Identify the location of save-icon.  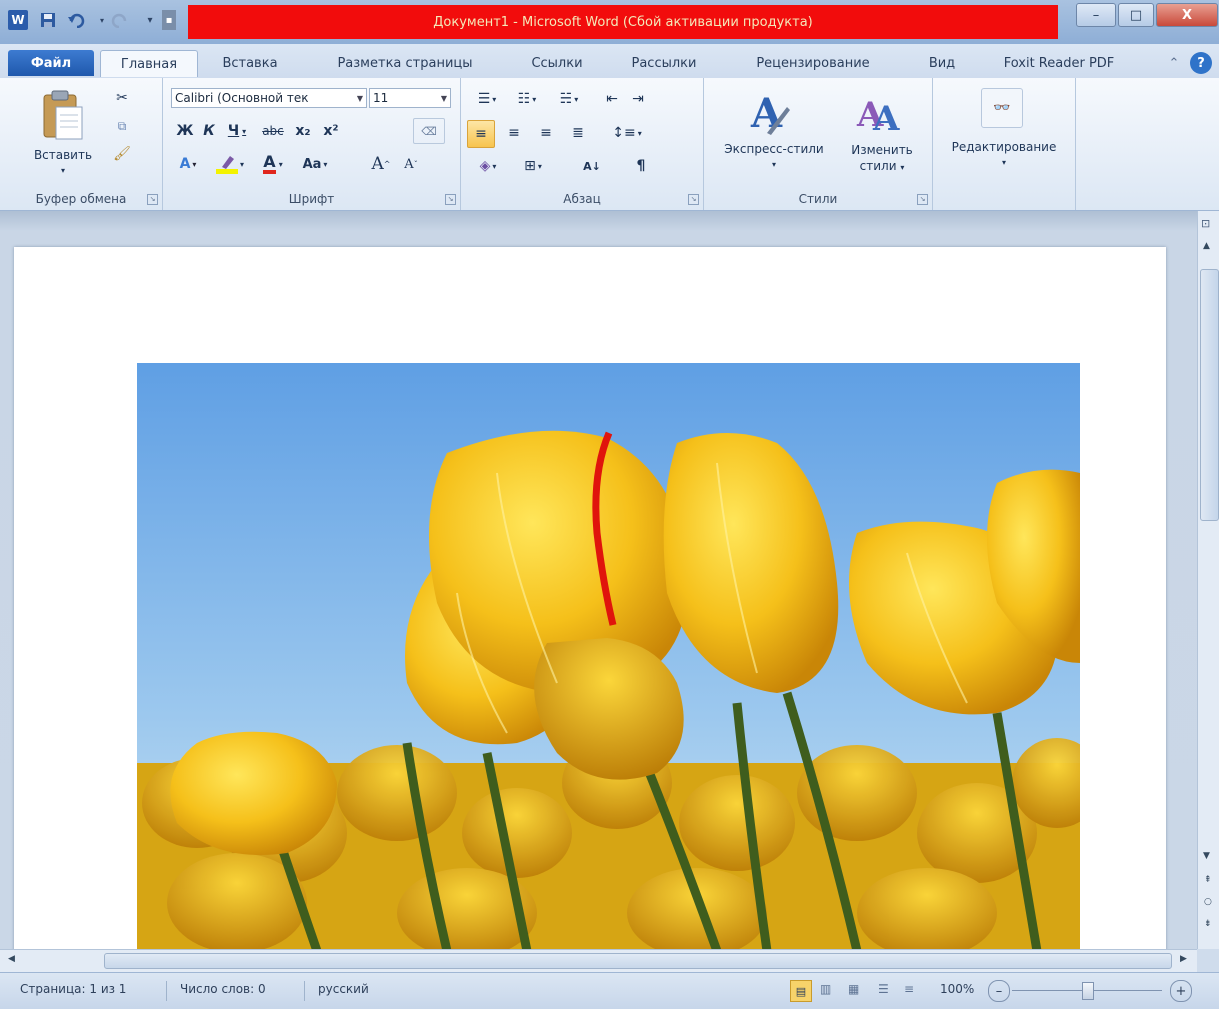
(48, 20).